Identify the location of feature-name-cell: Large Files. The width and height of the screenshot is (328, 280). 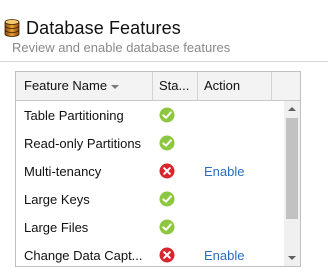
(56, 227).